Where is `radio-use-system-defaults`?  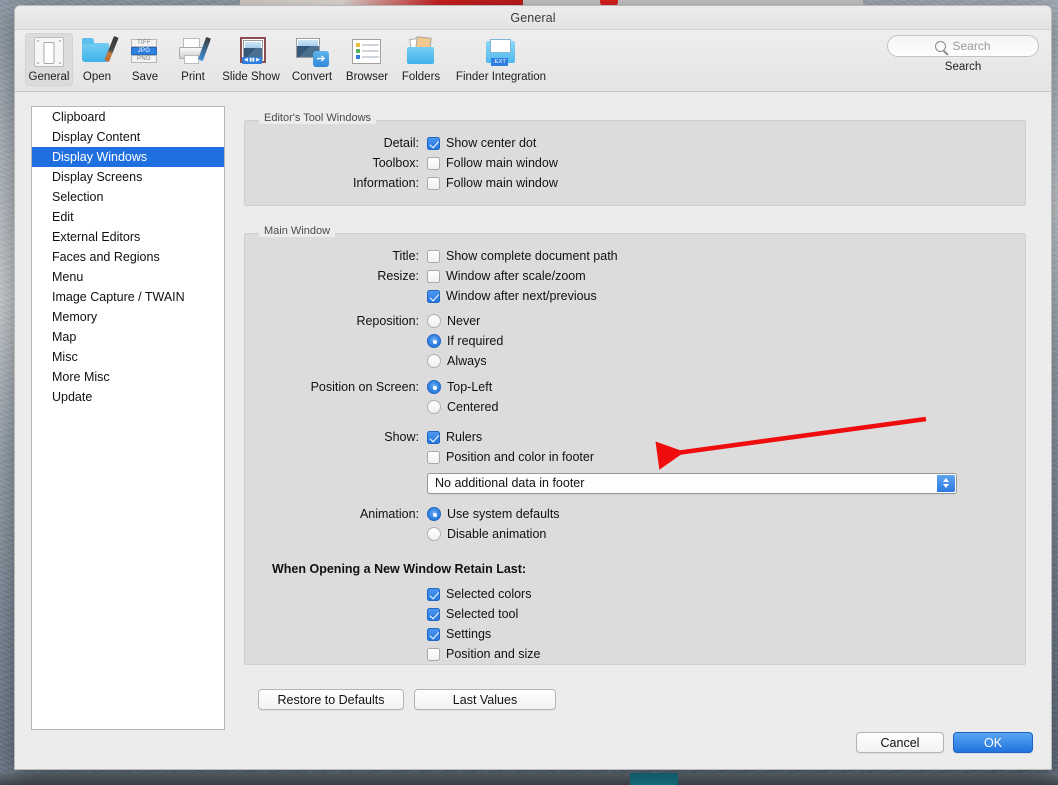
radio-use-system-defaults is located at coordinates (434, 514).